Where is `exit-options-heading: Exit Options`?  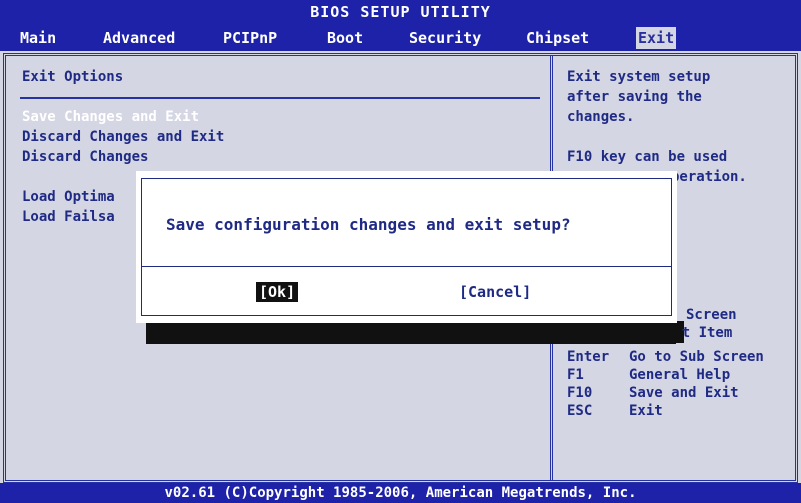
exit-options-heading: Exit Options is located at coordinates (73, 77).